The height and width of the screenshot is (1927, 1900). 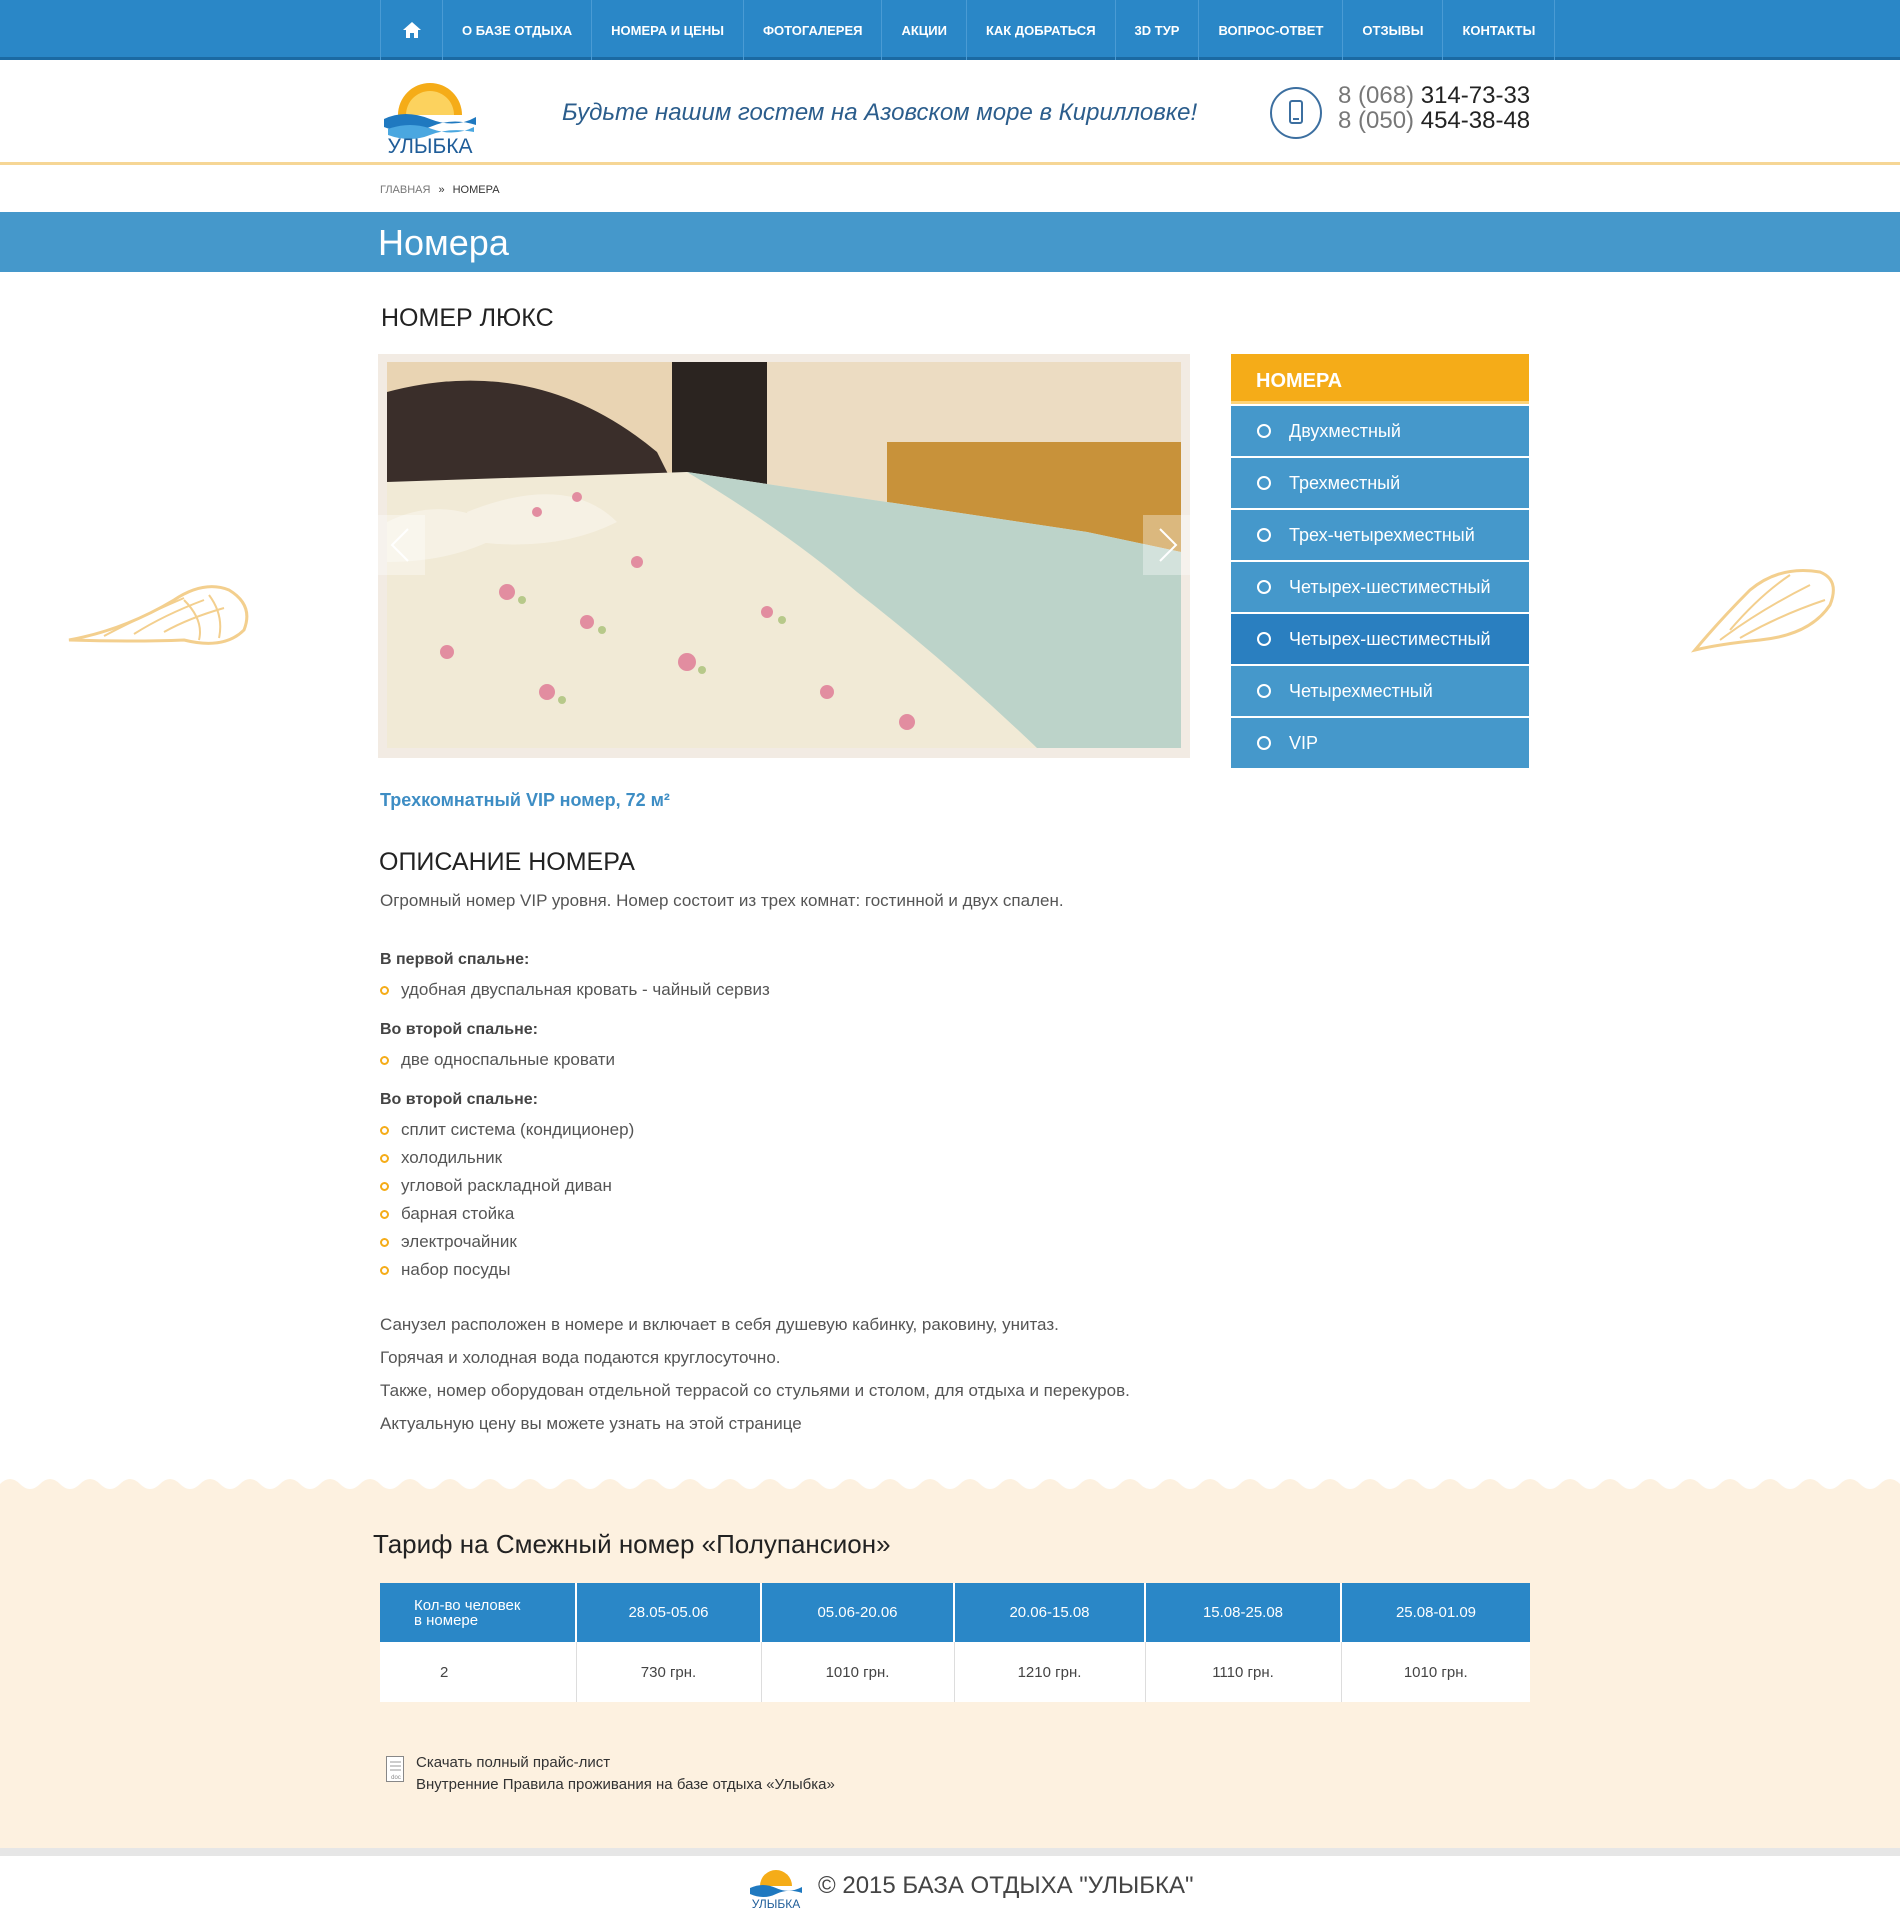 I want to click on sidebar-heading: НОМЕРА, so click(x=1380, y=379).